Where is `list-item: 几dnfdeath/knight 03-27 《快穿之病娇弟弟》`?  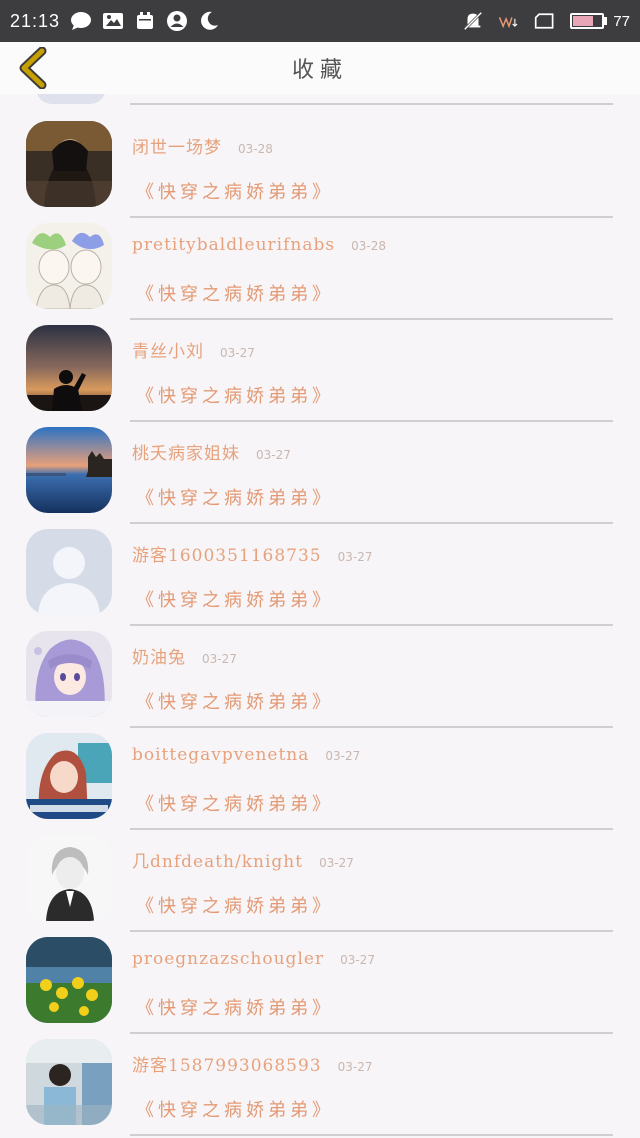 list-item: 几dnfdeath/knight 03-27 《快穿之病娇弟弟》 is located at coordinates (320, 876).